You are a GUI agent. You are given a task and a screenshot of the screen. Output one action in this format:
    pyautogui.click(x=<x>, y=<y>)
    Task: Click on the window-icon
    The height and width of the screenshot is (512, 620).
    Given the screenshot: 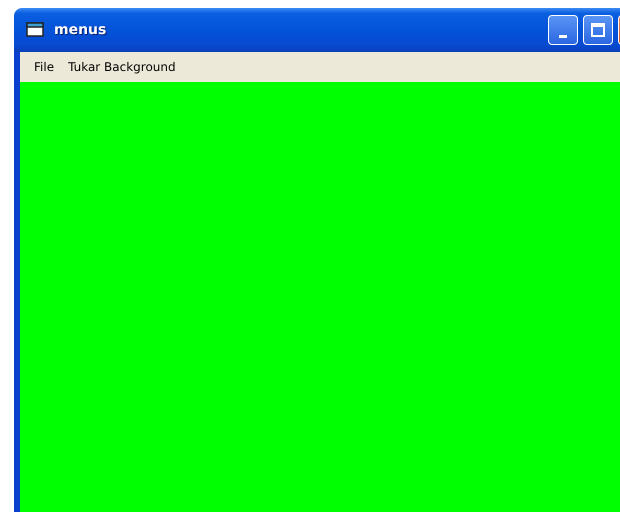 What is the action you would take?
    pyautogui.click(x=36, y=30)
    